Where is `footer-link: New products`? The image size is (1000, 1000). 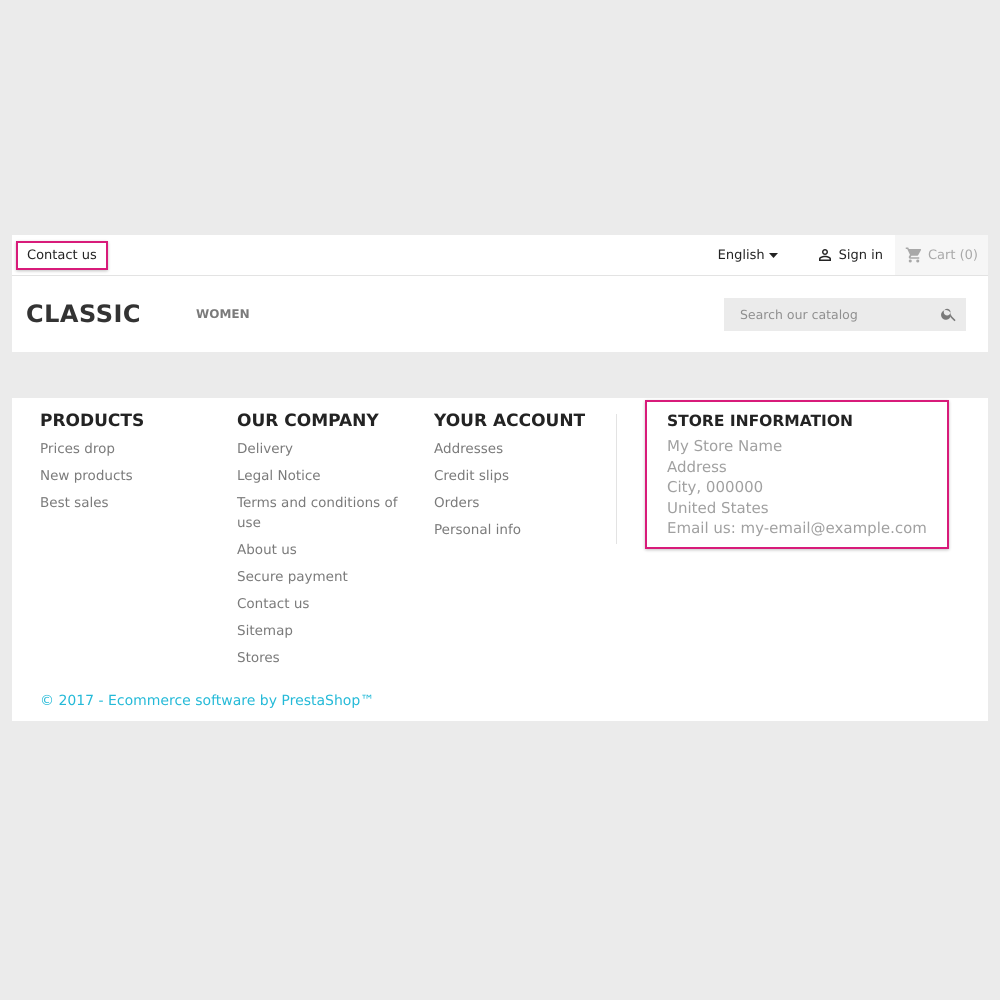
footer-link: New products is located at coordinates (130, 476).